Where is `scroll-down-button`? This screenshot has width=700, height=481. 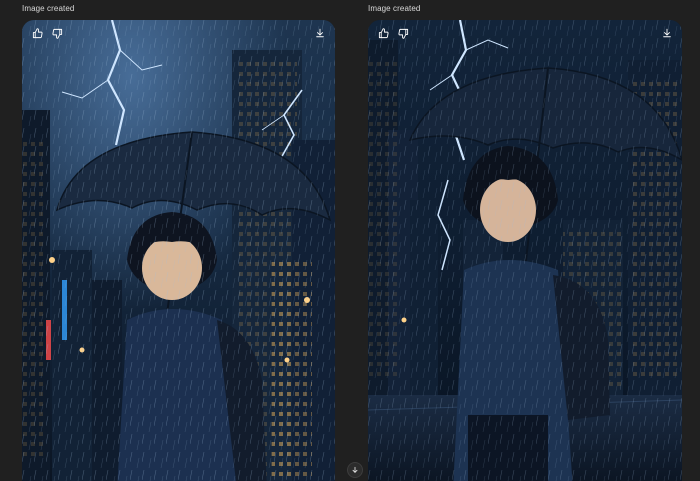
scroll-down-button is located at coordinates (355, 470).